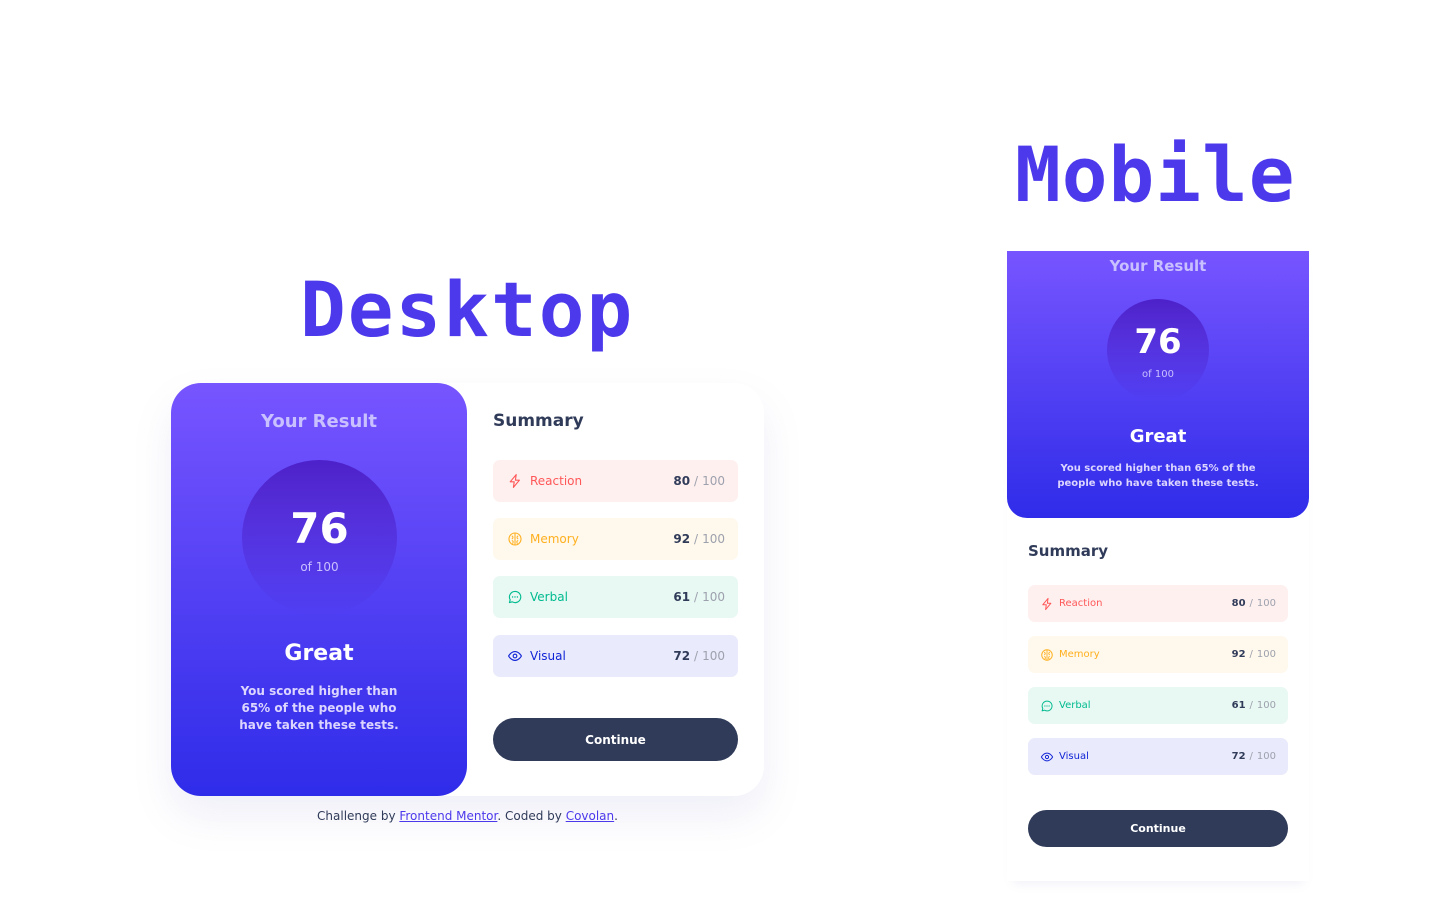  Describe the element at coordinates (467, 309) in the screenshot. I see `desktop-heading: Desktop` at that location.